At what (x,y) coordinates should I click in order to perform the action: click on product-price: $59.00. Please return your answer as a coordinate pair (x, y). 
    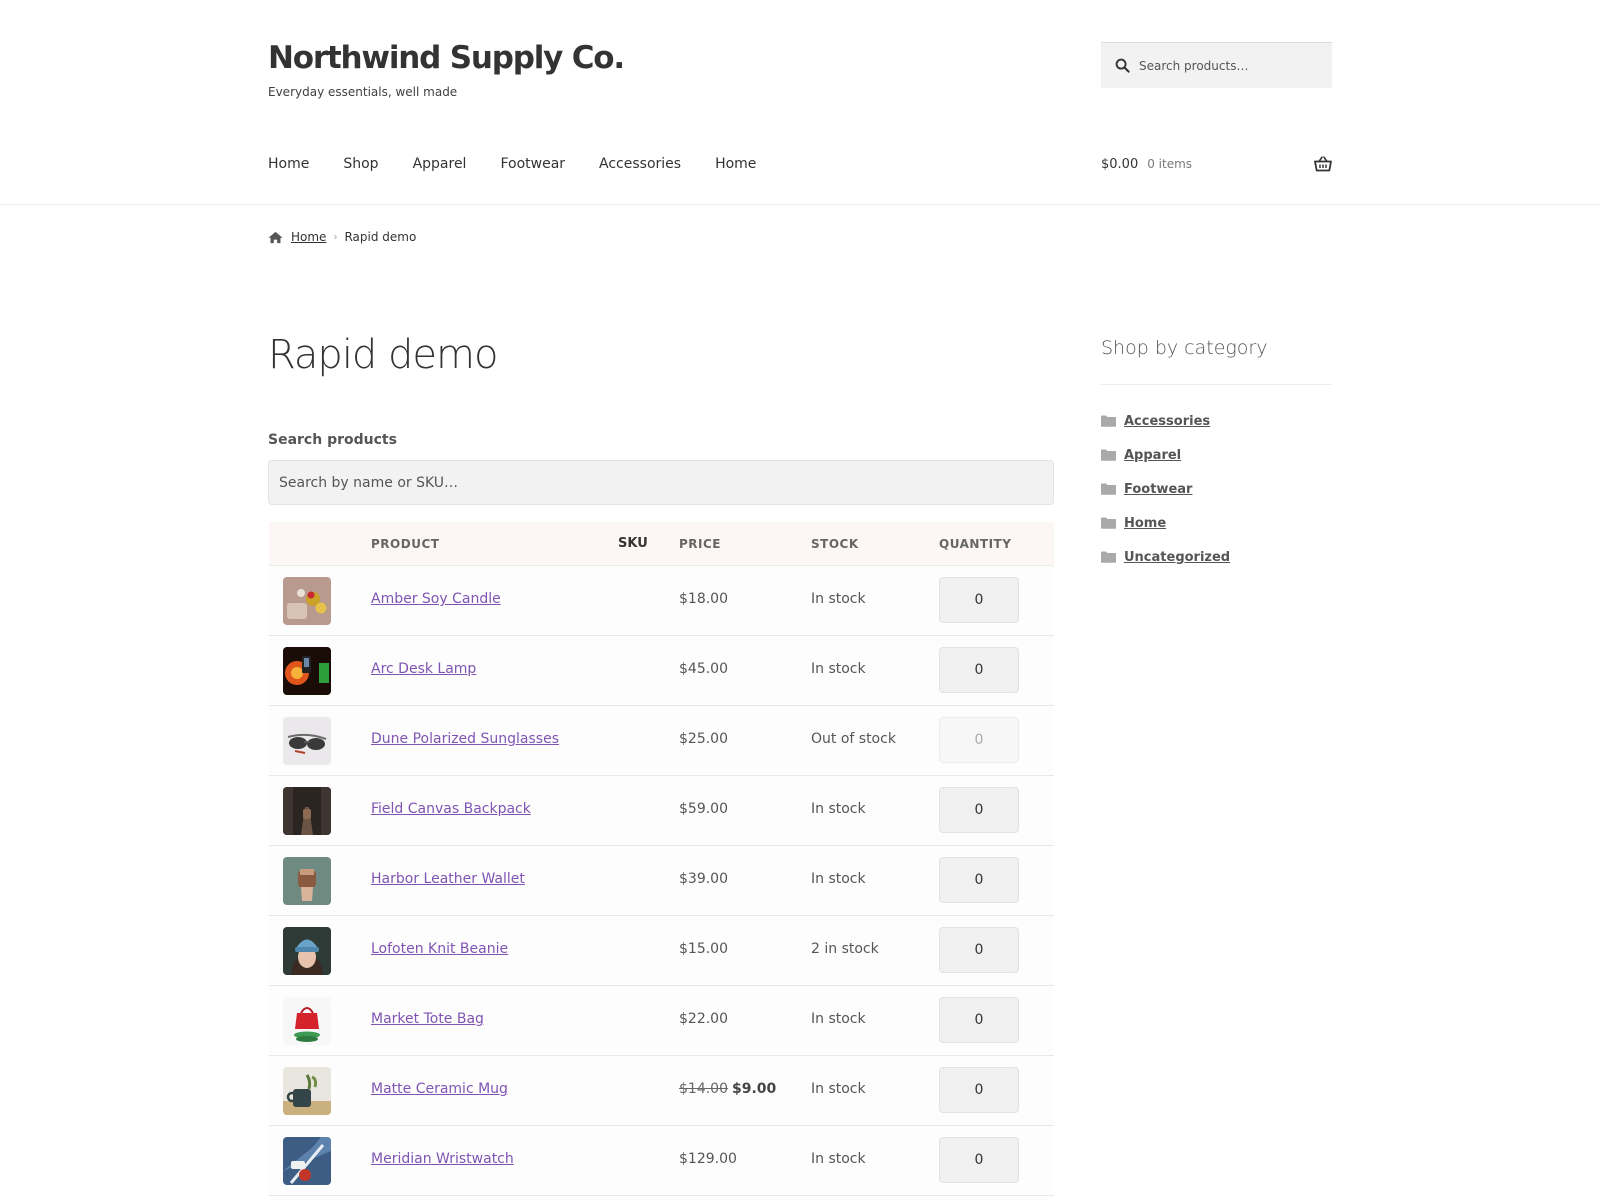
    Looking at the image, I should click on (703, 809).